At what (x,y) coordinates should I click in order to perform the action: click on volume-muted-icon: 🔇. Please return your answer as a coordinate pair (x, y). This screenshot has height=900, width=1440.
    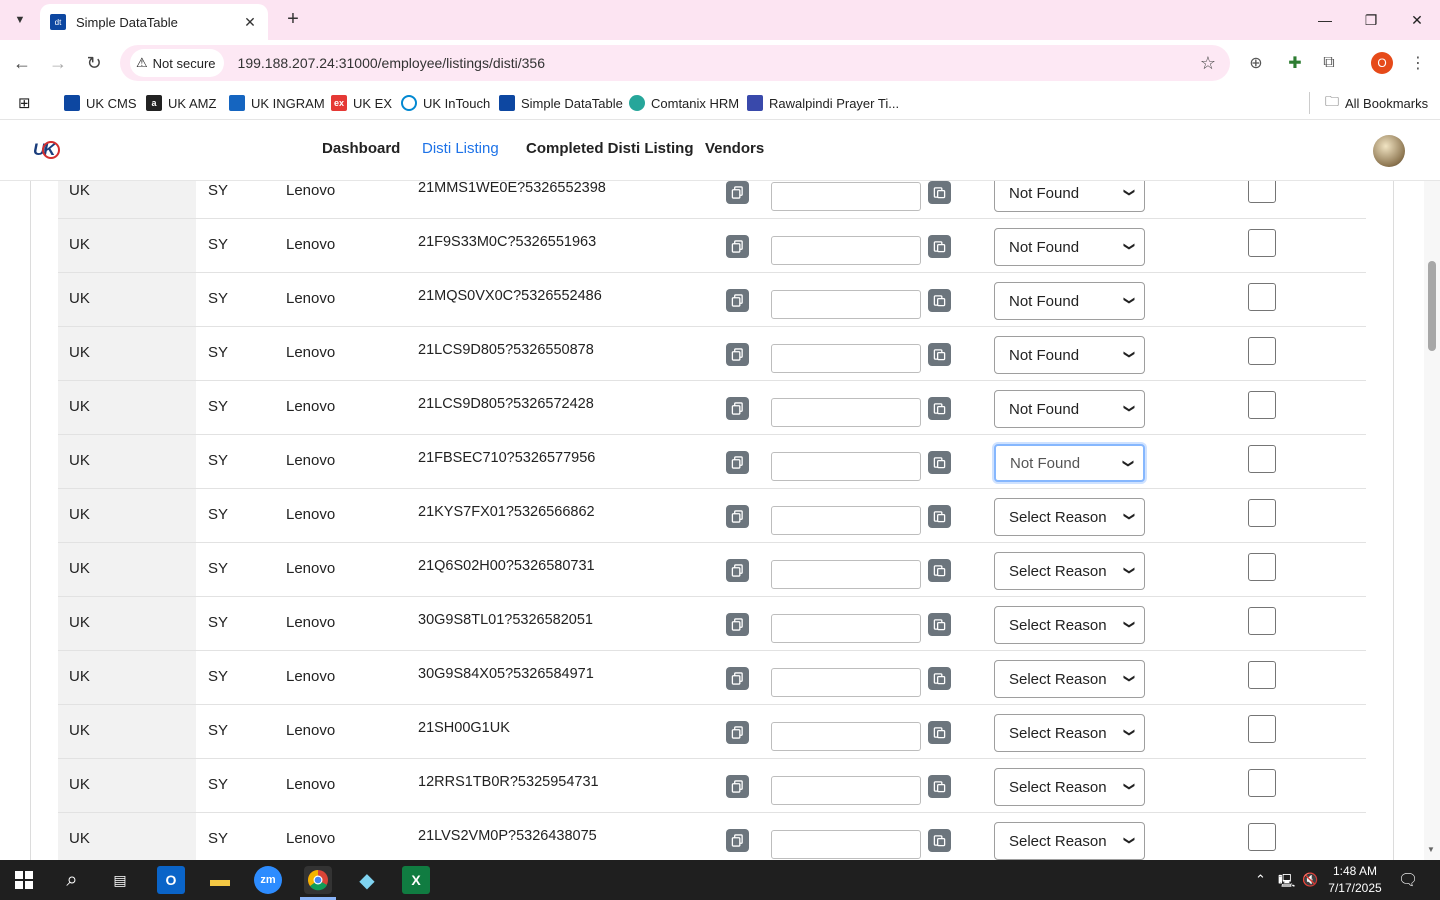
    Looking at the image, I should click on (1310, 880).